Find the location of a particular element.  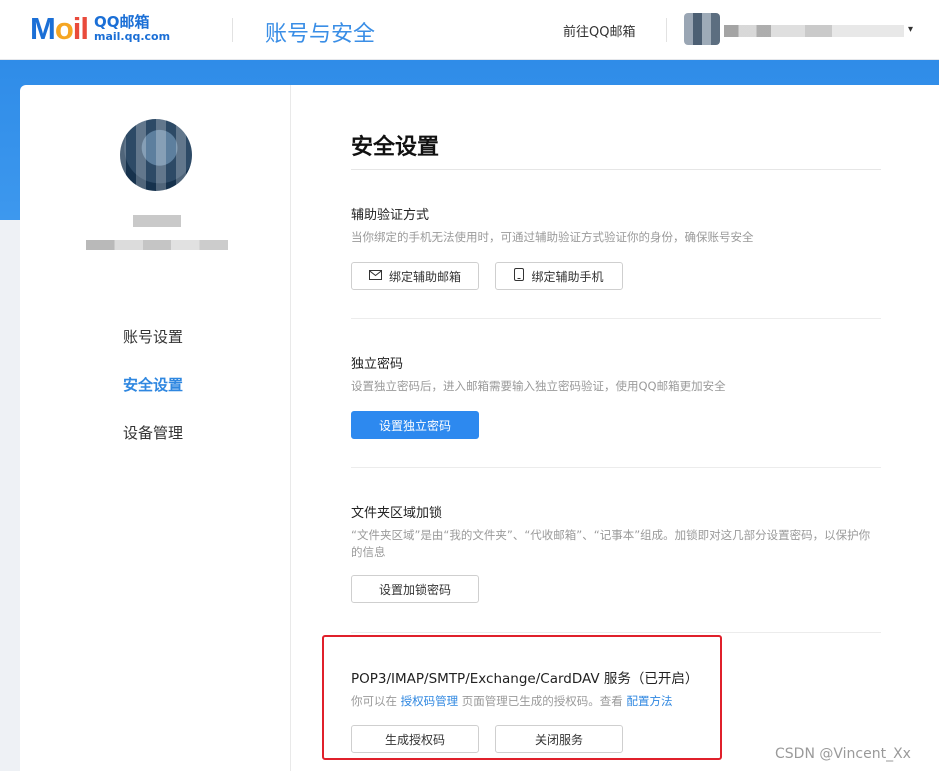

user-name-blurred is located at coordinates (814, 31).